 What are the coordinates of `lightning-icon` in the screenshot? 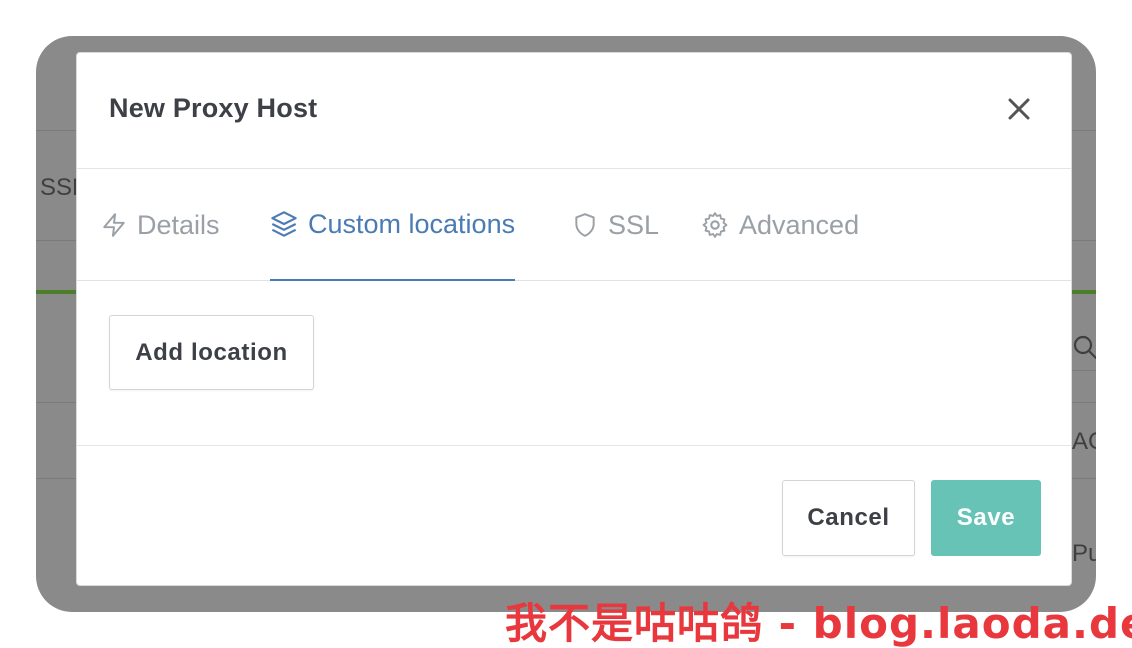 It's located at (114, 225).